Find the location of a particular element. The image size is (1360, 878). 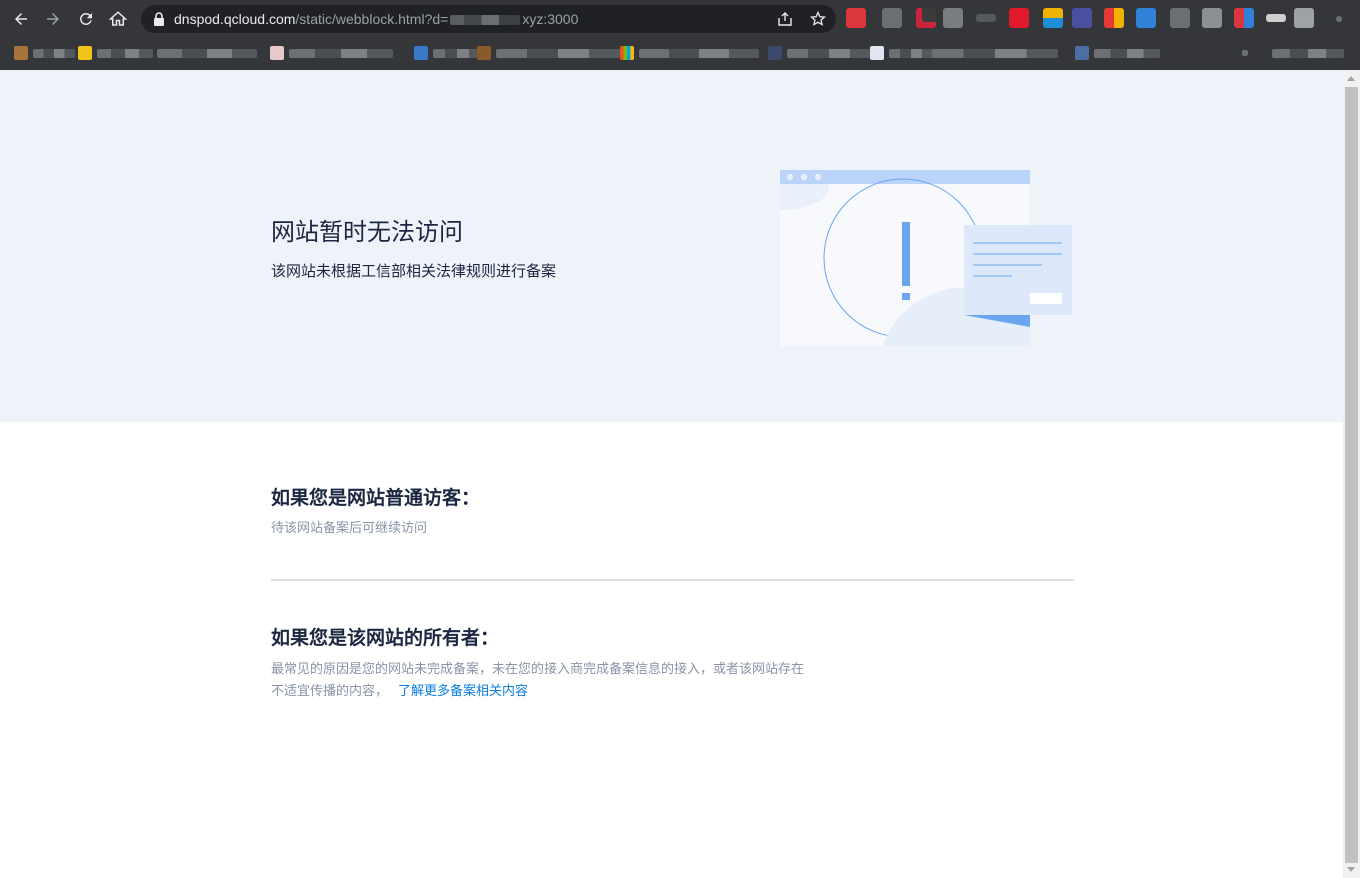

reload-button is located at coordinates (86, 19).